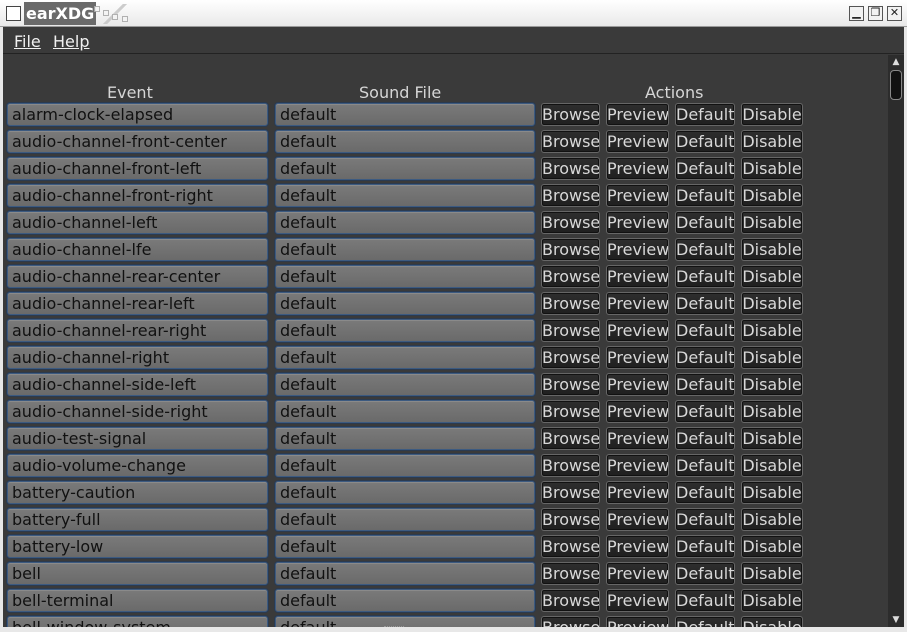 The height and width of the screenshot is (632, 907). What do you see at coordinates (896, 62) in the screenshot?
I see `scroll-up-arrow-icon: ▲` at bounding box center [896, 62].